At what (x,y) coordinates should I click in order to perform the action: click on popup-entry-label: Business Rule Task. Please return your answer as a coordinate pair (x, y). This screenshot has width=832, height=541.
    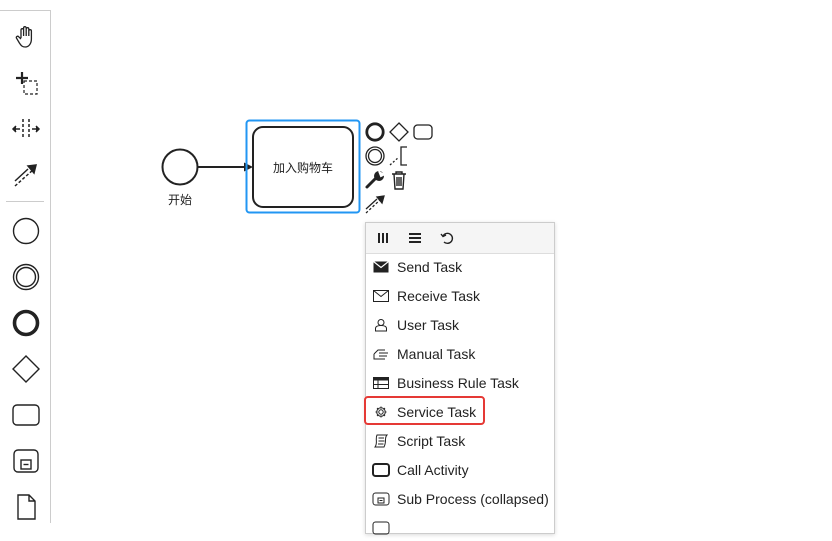
    Looking at the image, I should click on (458, 383).